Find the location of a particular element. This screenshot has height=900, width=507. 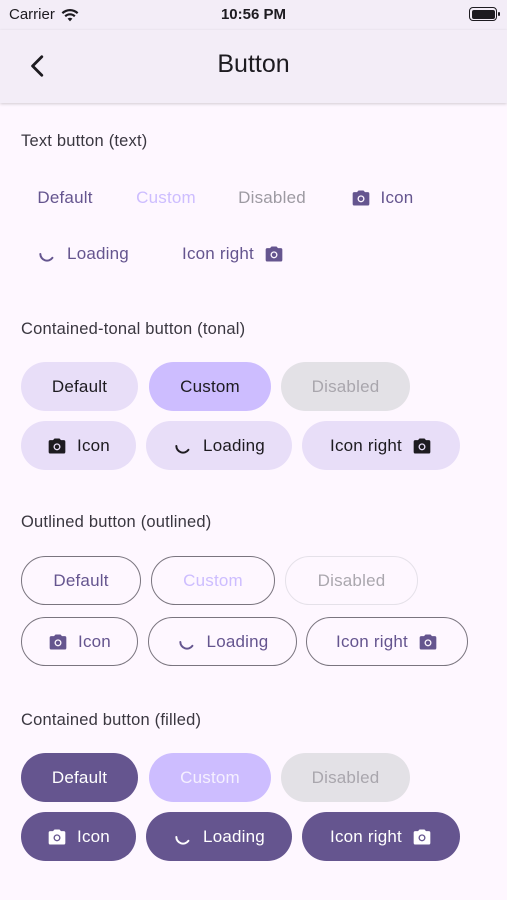

text-button-default: Default is located at coordinates (65, 197).